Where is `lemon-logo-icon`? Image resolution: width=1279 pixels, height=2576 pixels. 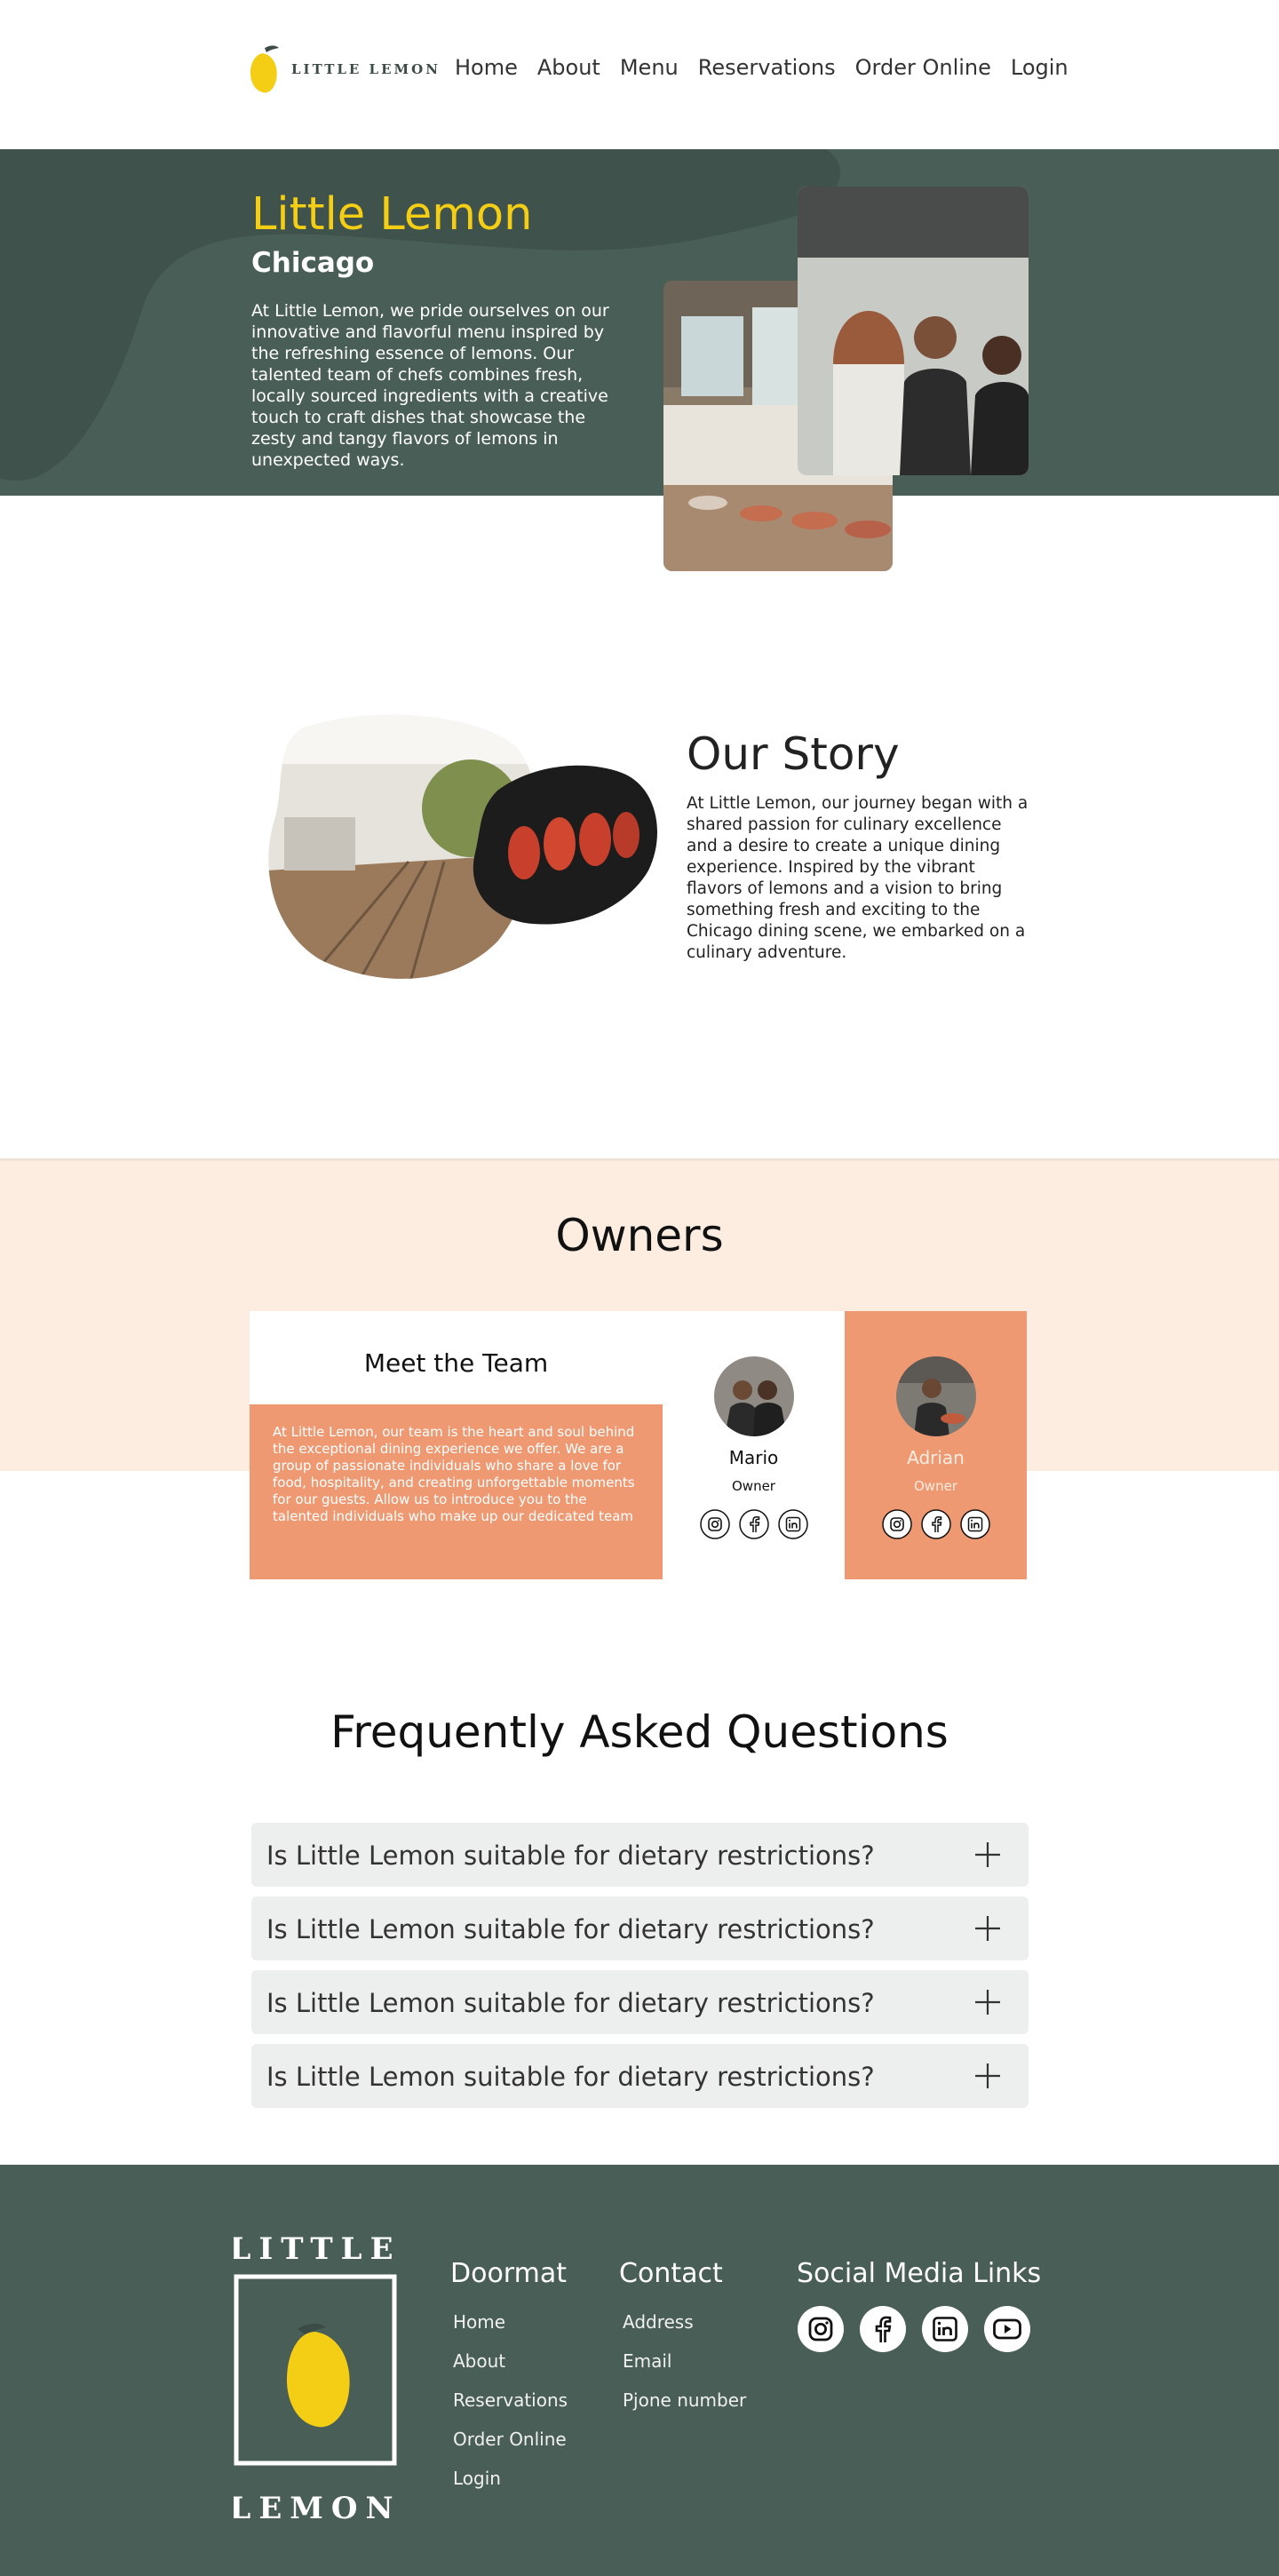 lemon-logo-icon is located at coordinates (264, 69).